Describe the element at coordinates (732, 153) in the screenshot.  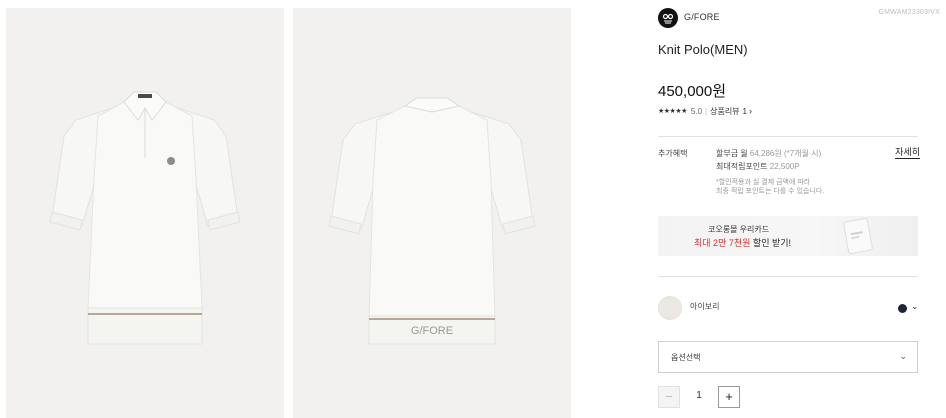
I see `installment-prefix: 할부금 월` at that location.